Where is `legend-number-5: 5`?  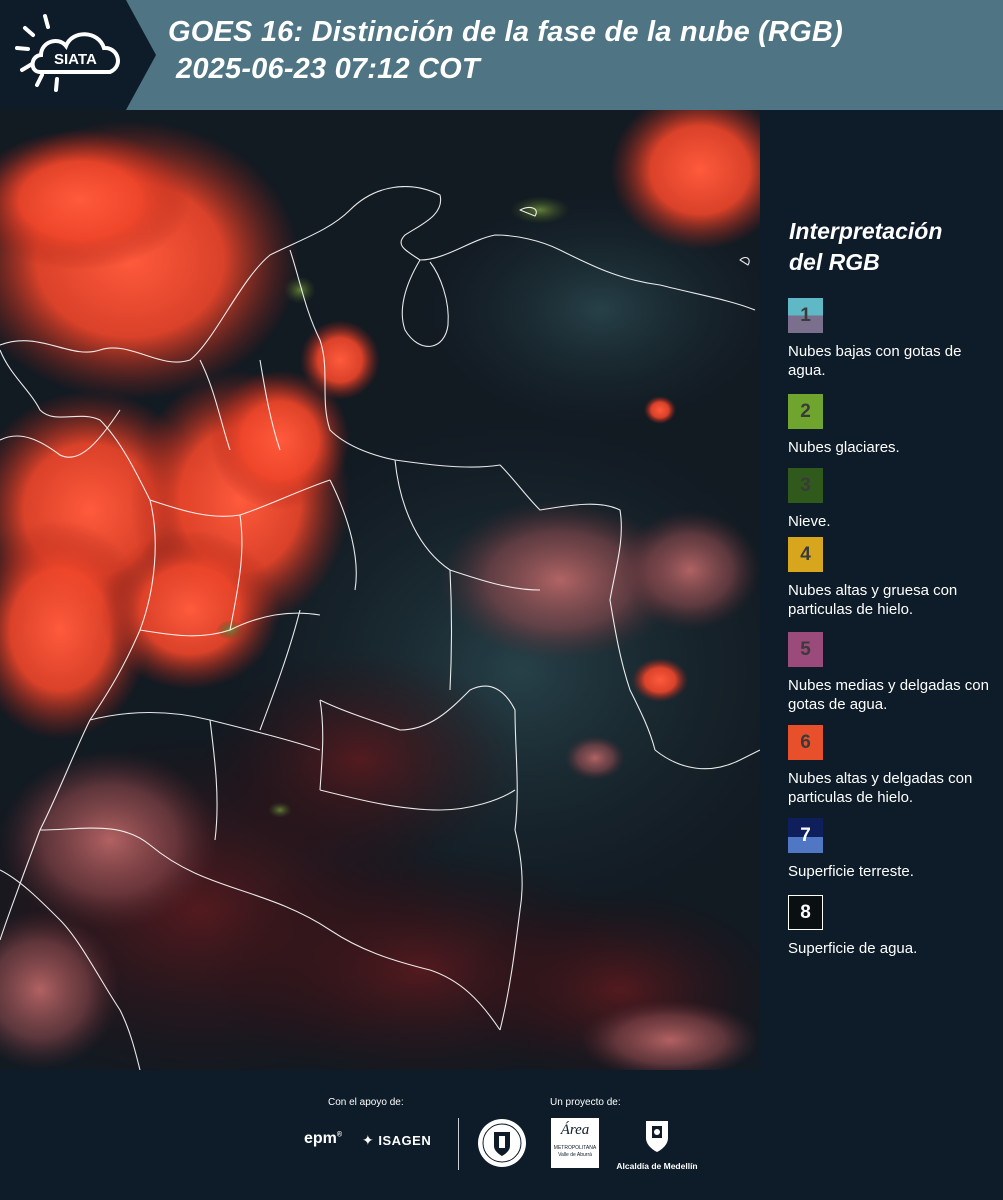
legend-number-5: 5 is located at coordinates (805, 649).